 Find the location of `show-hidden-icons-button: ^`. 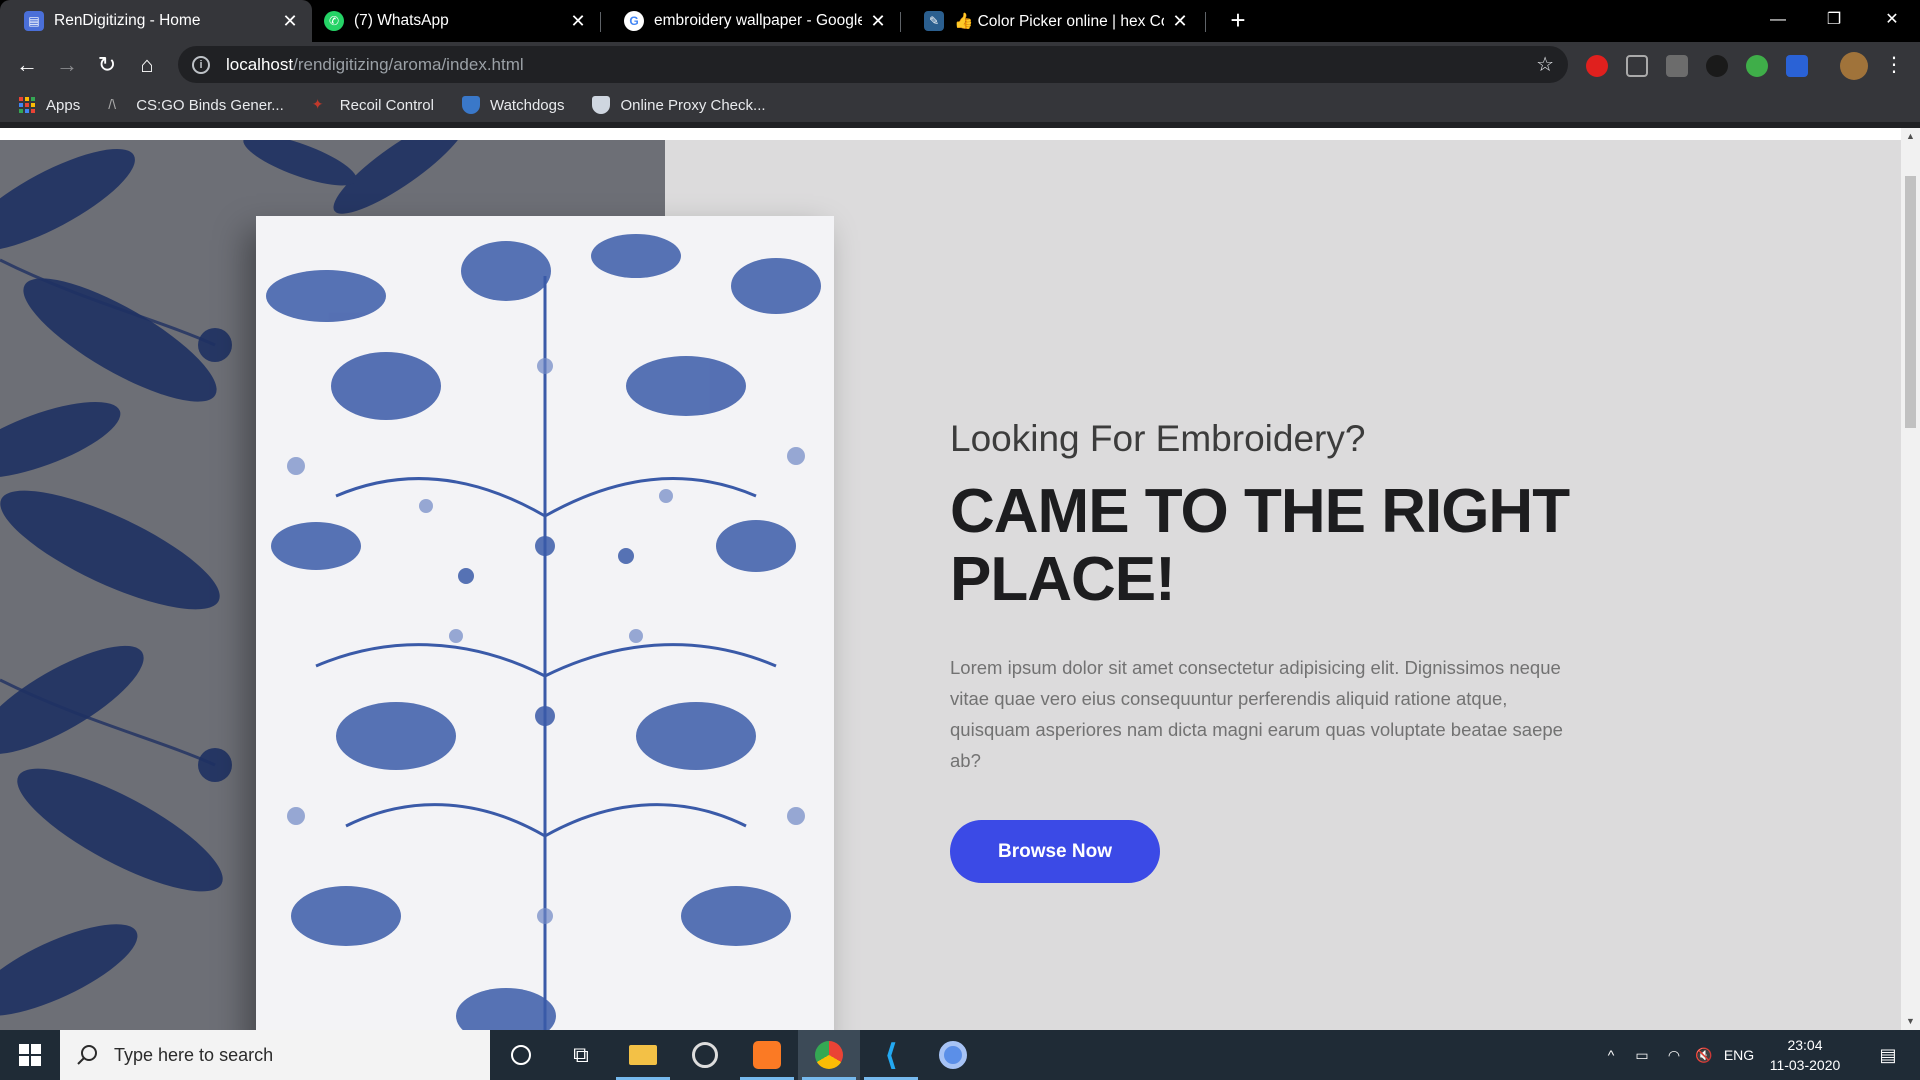

show-hidden-icons-button: ^ is located at coordinates (1611, 1055).